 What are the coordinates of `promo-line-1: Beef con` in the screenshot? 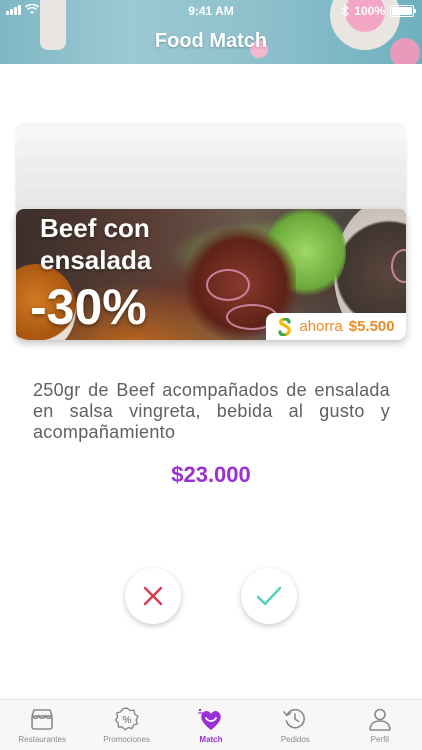 It's located at (95, 228).